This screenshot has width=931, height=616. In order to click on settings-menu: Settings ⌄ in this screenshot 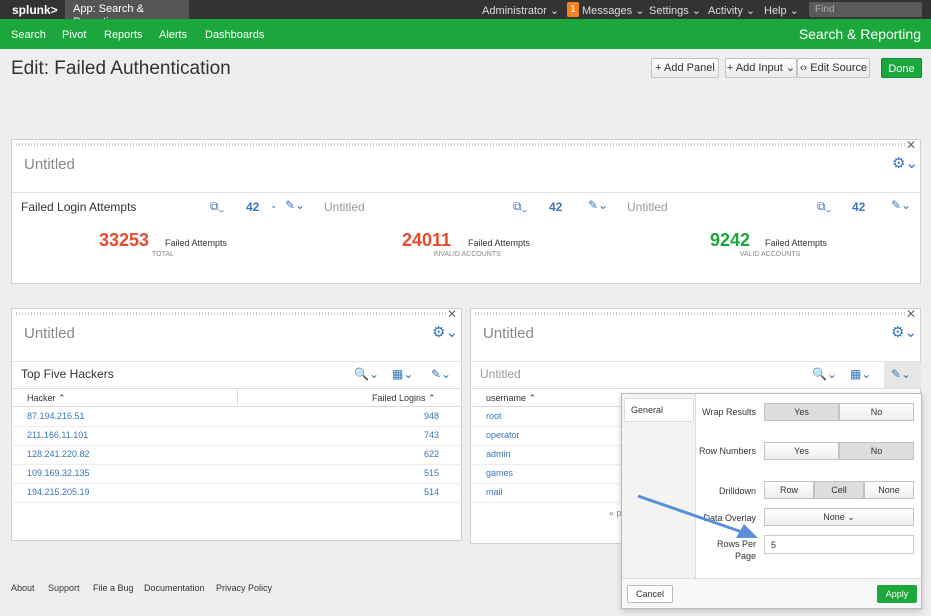, I will do `click(675, 10)`.